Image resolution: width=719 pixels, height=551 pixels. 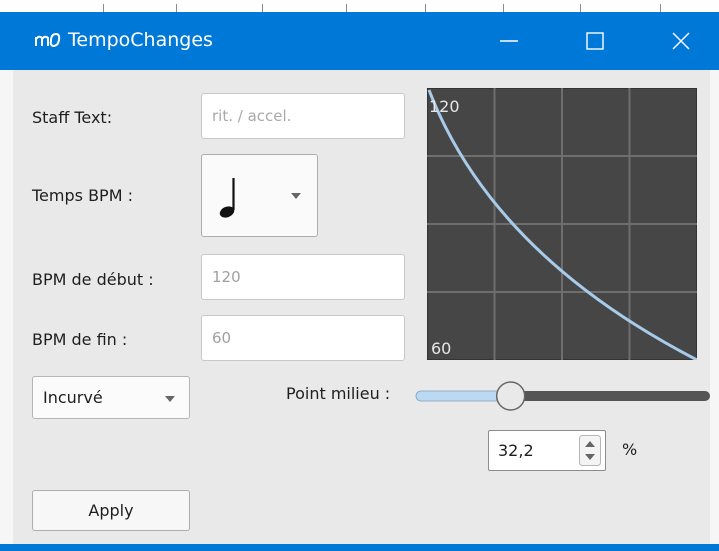 What do you see at coordinates (714, 310) in the screenshot?
I see `right-edge` at bounding box center [714, 310].